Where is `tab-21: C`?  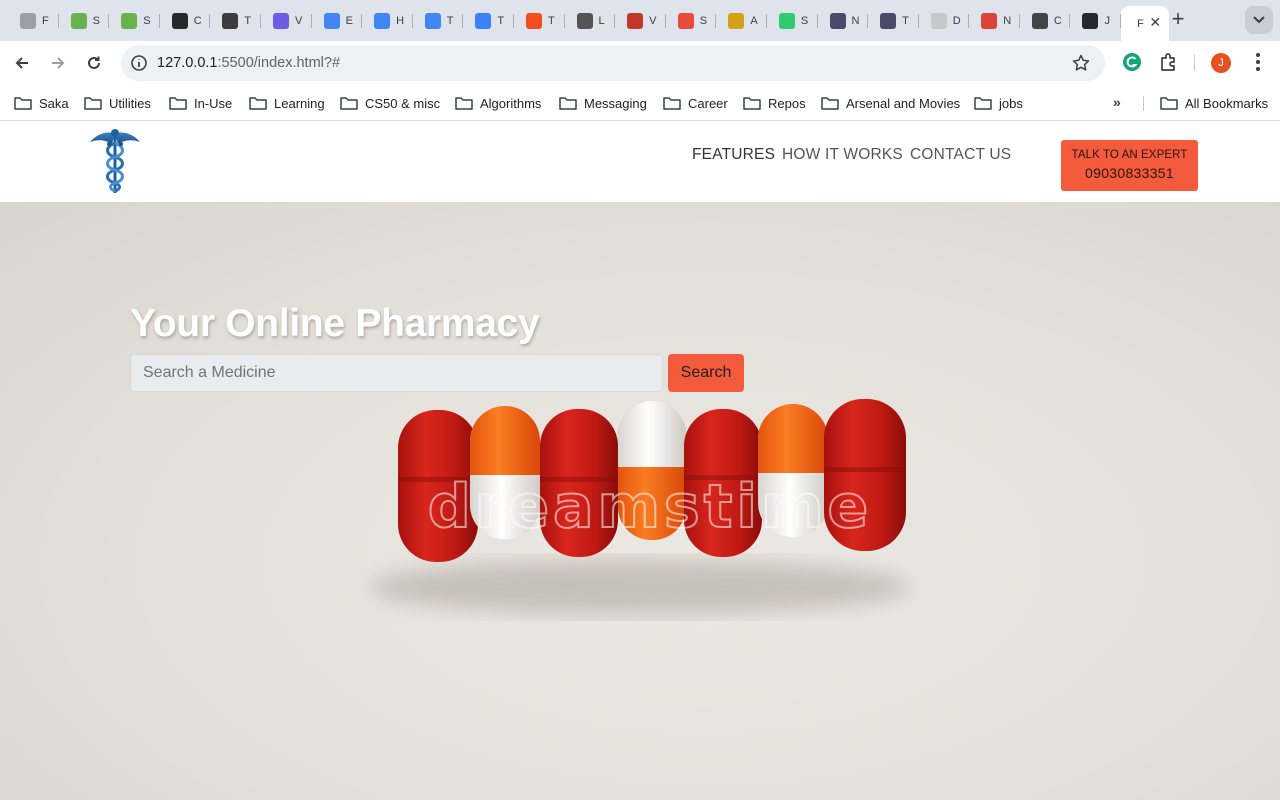 tab-21: C is located at coordinates (1045, 21).